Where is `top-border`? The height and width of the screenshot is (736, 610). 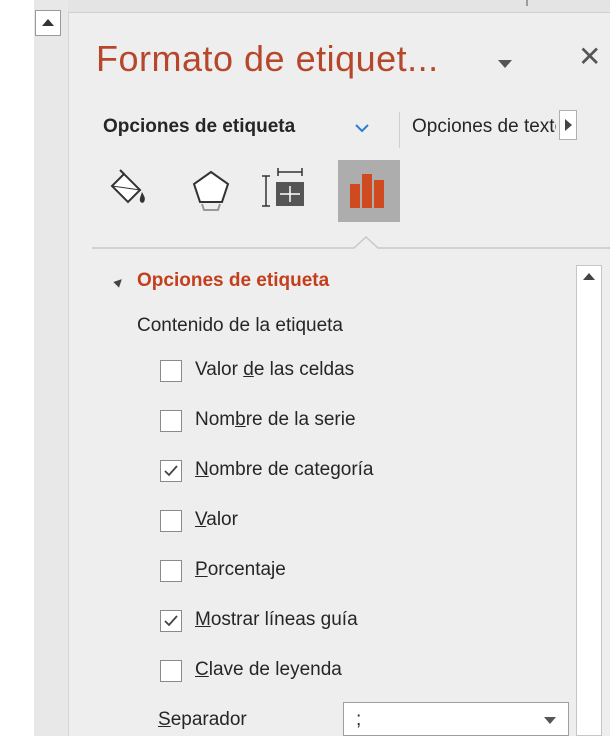 top-border is located at coordinates (339, 6).